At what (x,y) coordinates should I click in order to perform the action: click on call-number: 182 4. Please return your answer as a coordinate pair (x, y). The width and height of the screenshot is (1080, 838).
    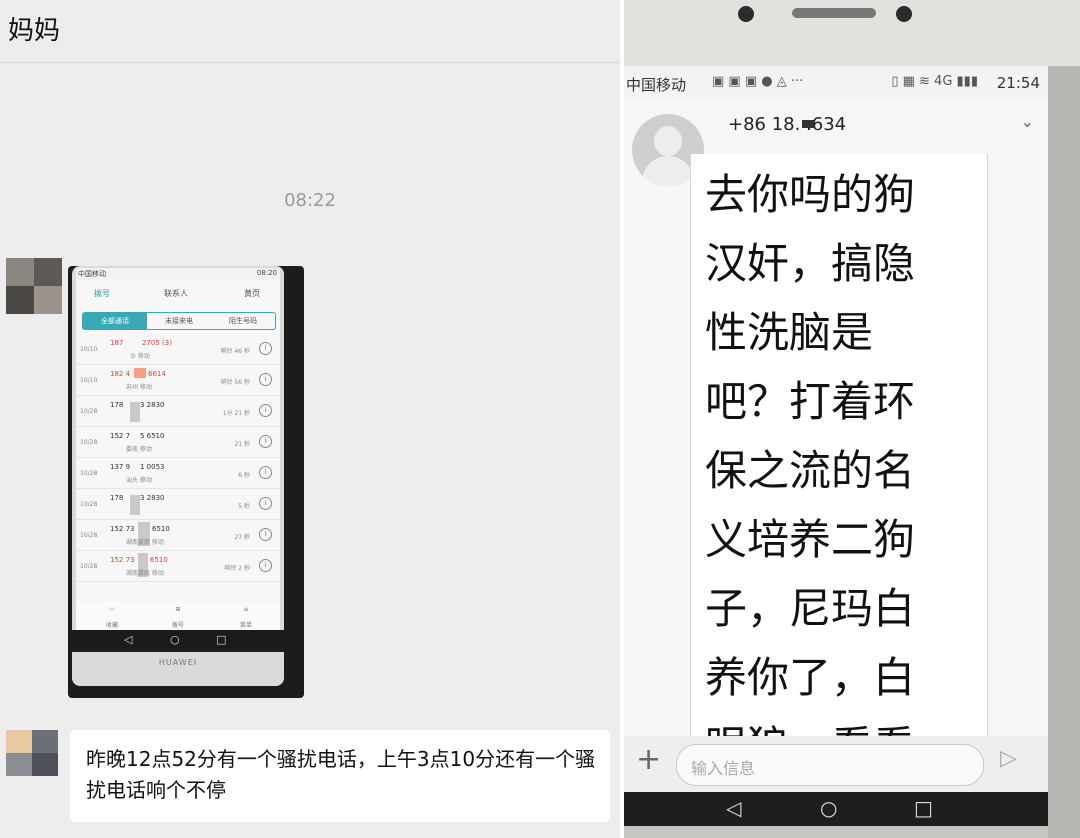
    Looking at the image, I should click on (120, 374).